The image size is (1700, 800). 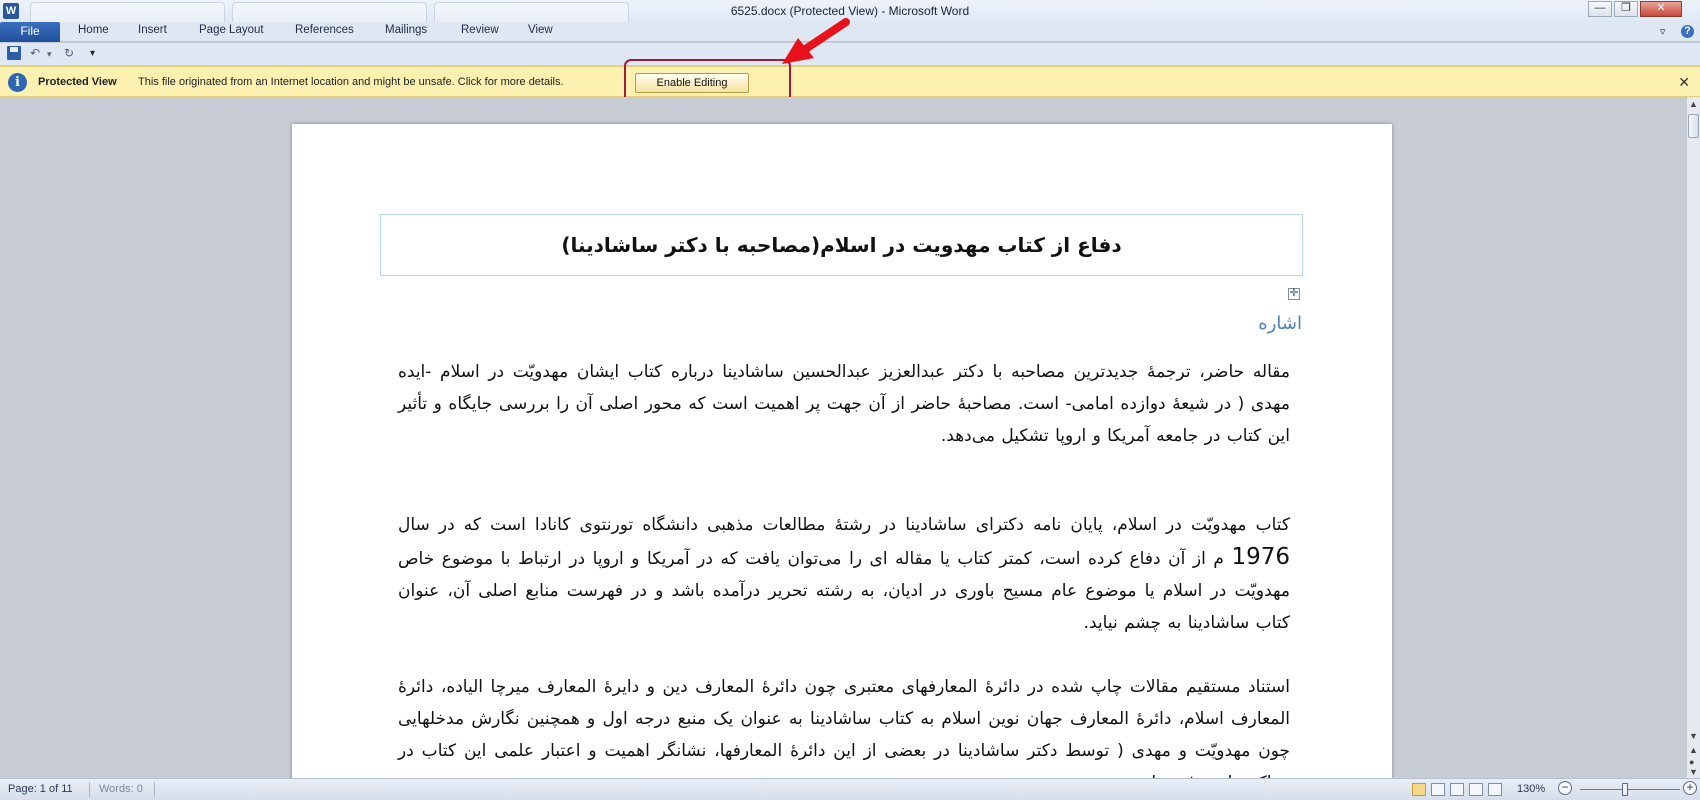 I want to click on save-icon, so click(x=14, y=53).